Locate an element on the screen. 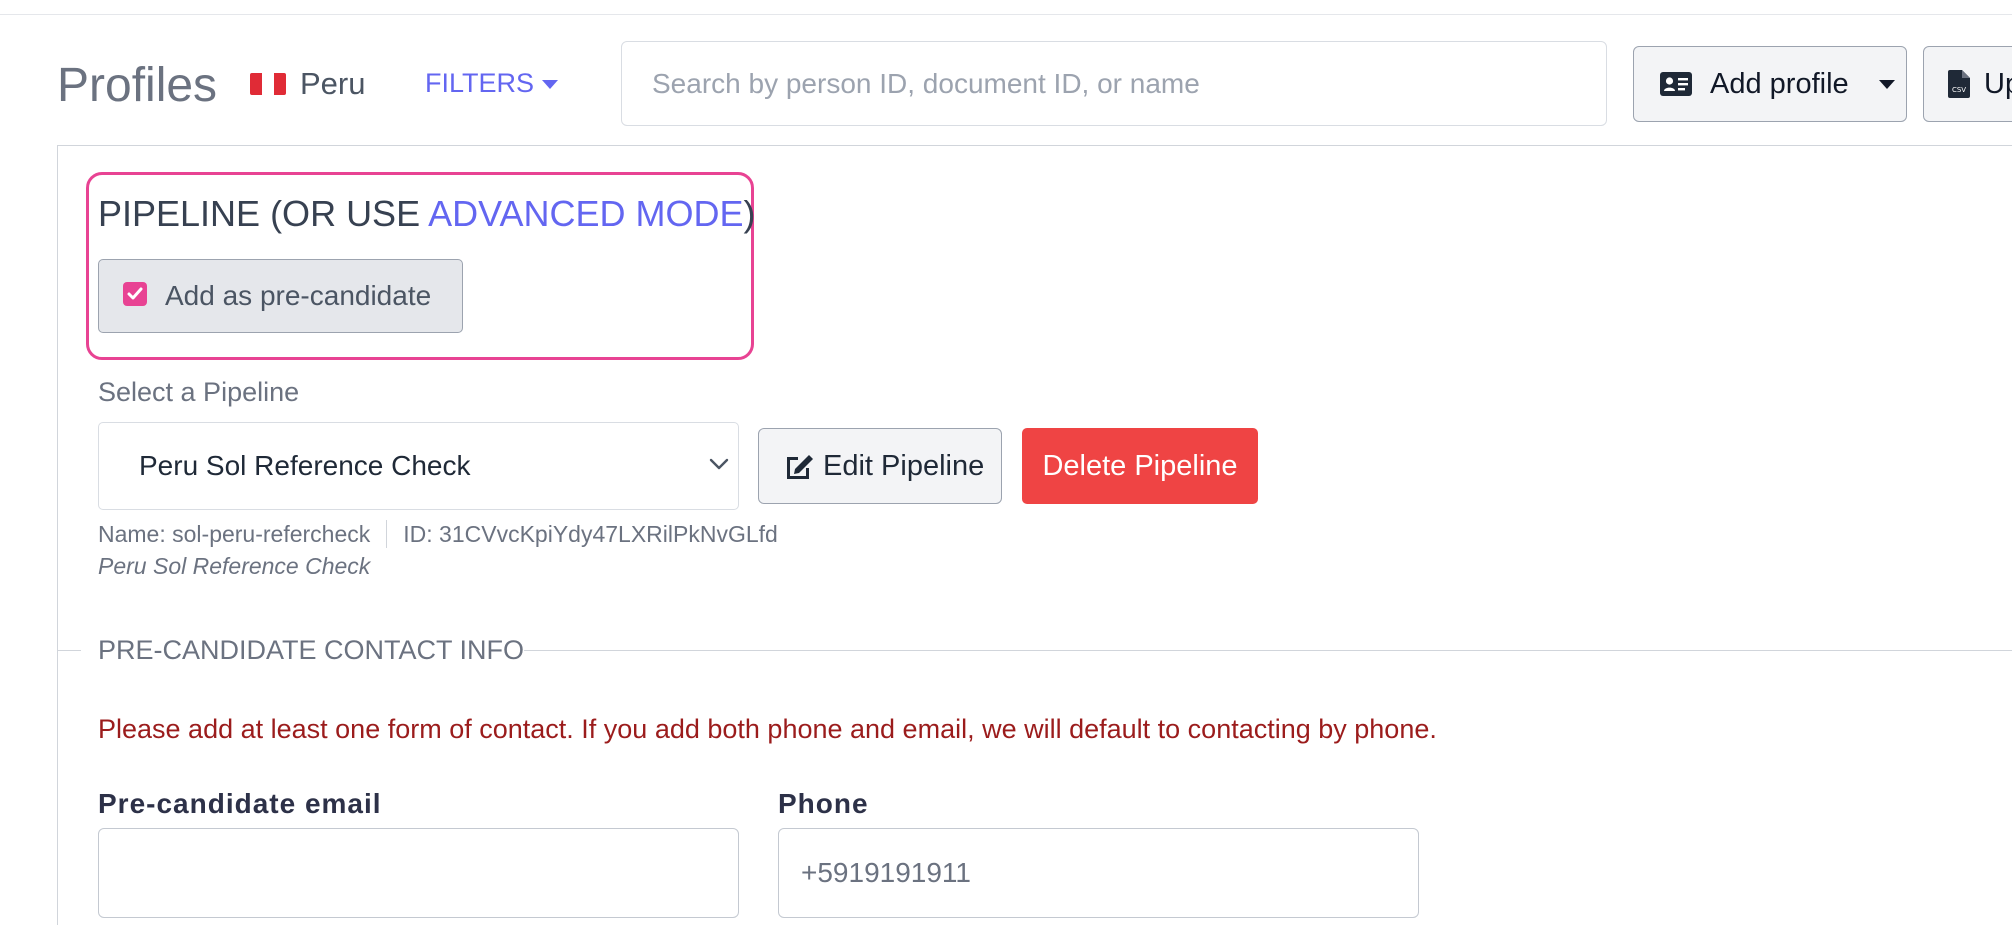 The image size is (2012, 925). country-indicator: Peru is located at coordinates (307, 84).